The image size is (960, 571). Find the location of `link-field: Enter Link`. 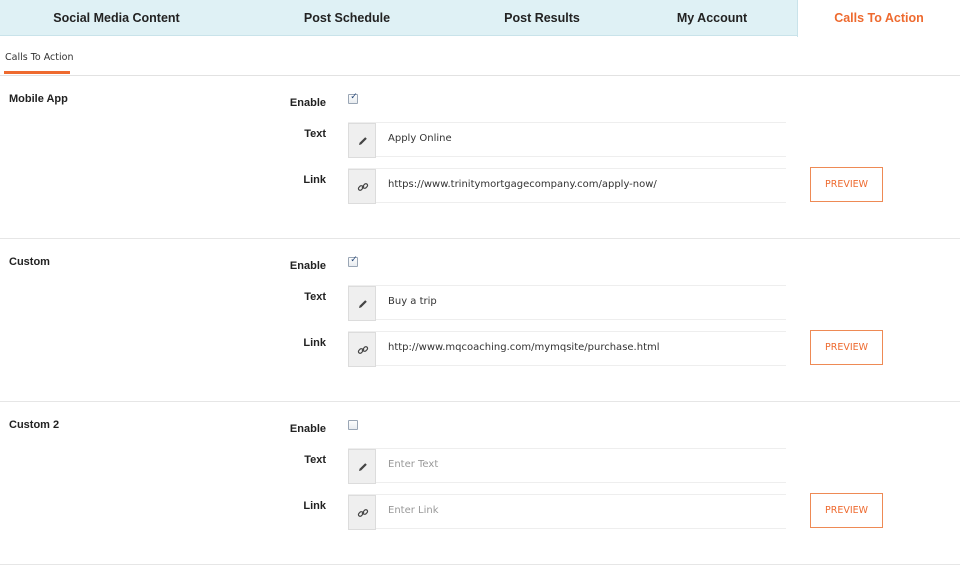

link-field: Enter Link is located at coordinates (567, 512).